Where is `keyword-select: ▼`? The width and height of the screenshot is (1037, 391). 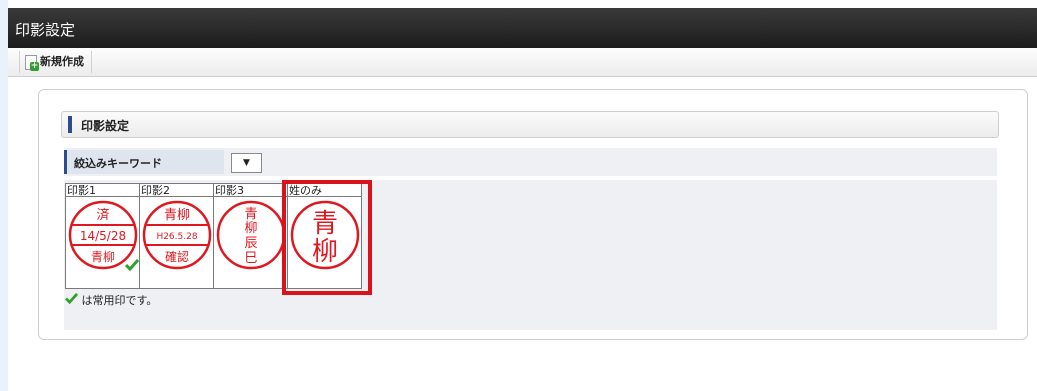 keyword-select: ▼ is located at coordinates (246, 163).